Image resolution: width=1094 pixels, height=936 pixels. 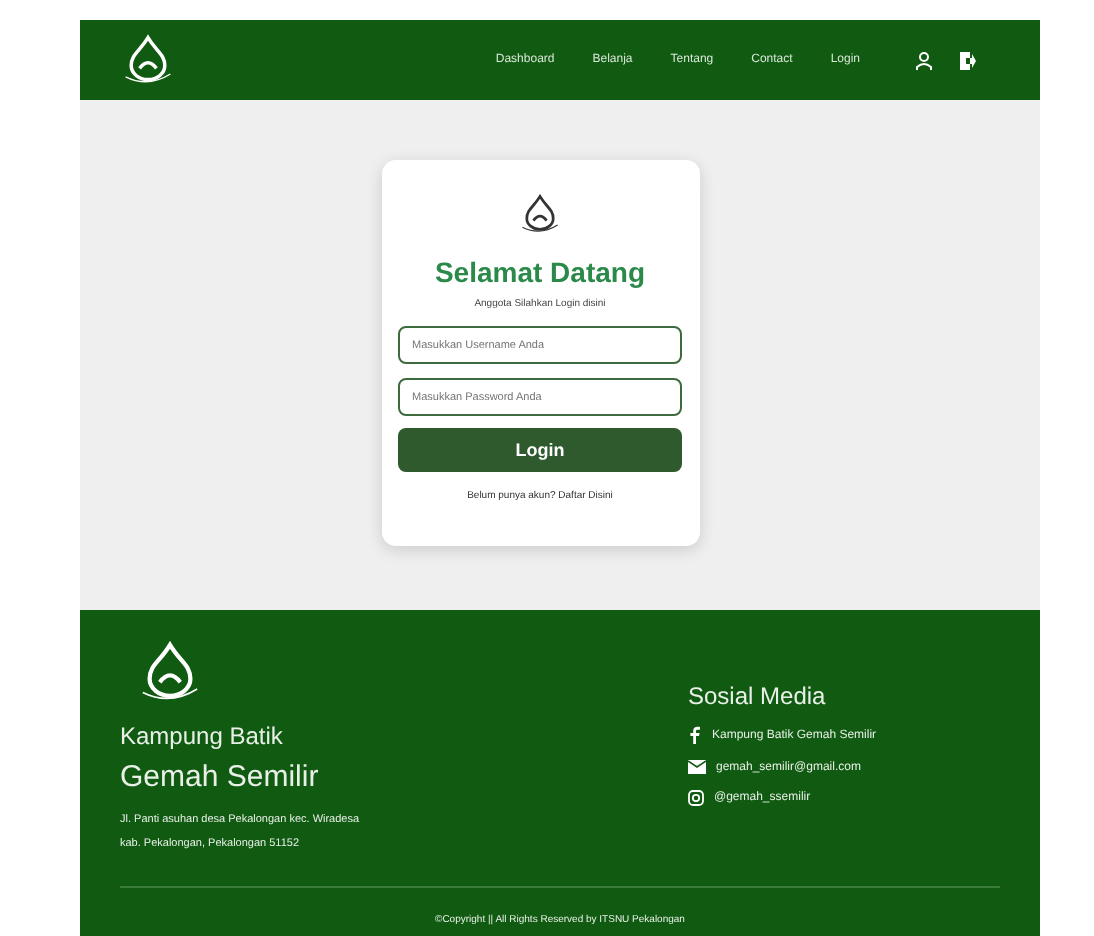 What do you see at coordinates (696, 798) in the screenshot?
I see `instagram-icon` at bounding box center [696, 798].